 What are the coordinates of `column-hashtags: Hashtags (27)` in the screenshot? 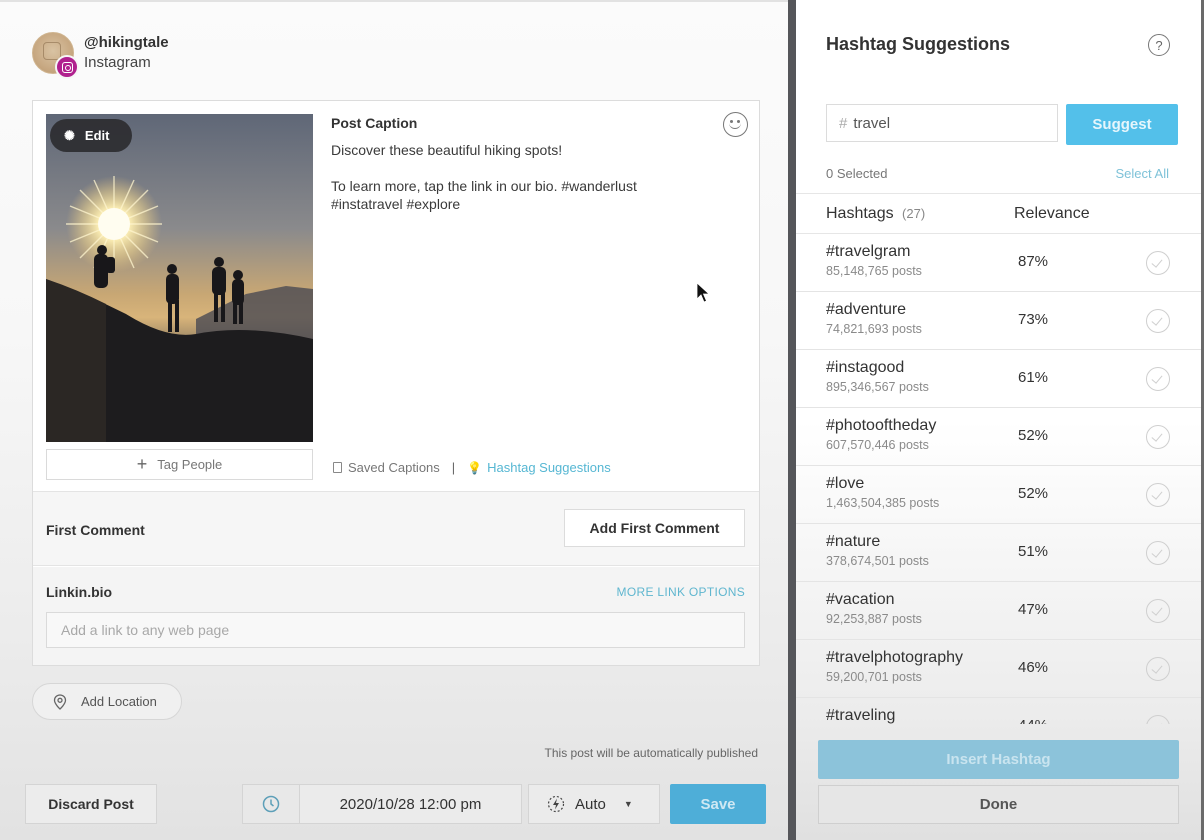 It's located at (875, 214).